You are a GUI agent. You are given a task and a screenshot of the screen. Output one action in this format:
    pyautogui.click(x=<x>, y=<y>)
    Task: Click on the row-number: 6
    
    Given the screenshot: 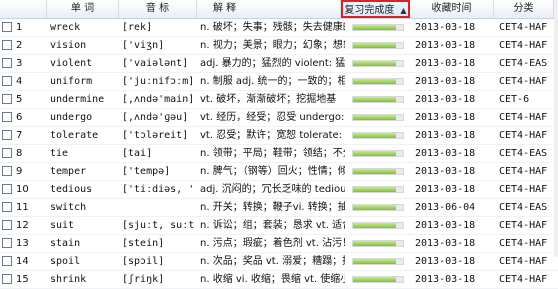 What is the action you would take?
    pyautogui.click(x=19, y=117)
    